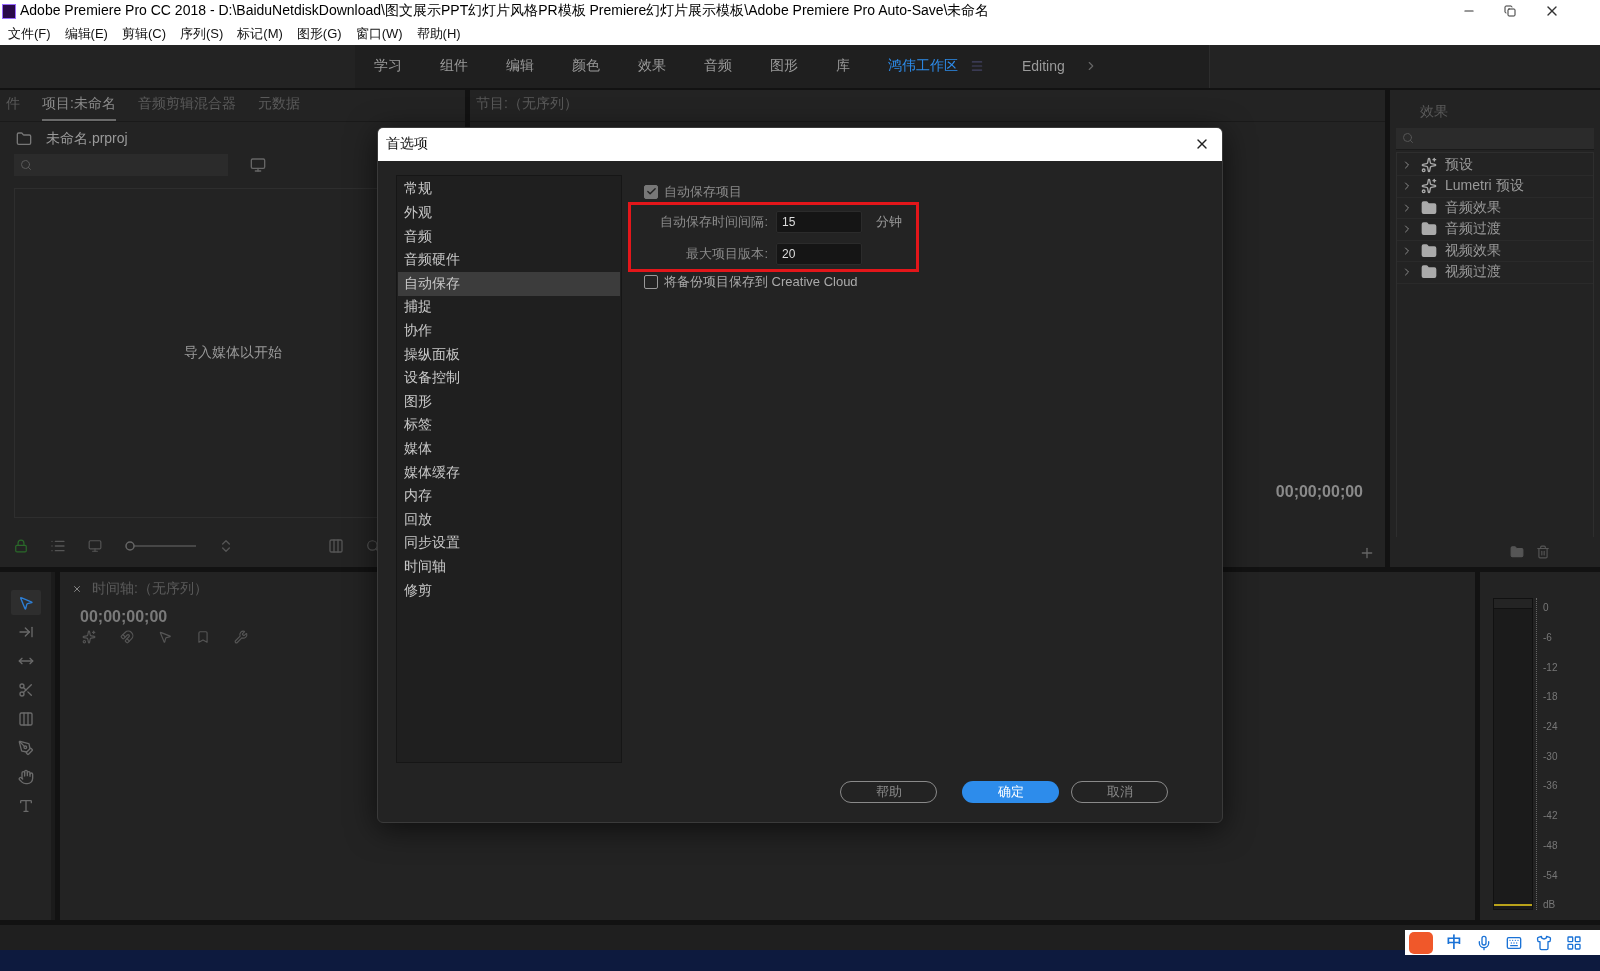 This screenshot has width=1600, height=971. Describe the element at coordinates (509, 449) in the screenshot. I see `category-item: 媒体` at that location.